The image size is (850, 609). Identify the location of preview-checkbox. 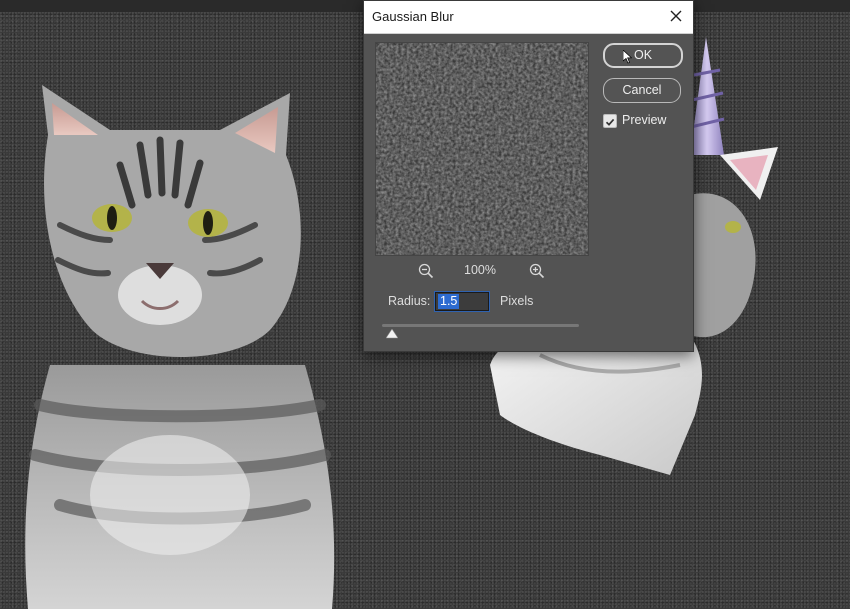
(610, 121).